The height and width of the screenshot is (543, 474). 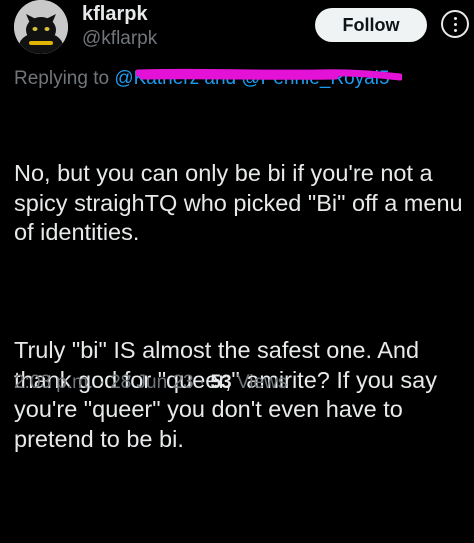 I want to click on tweet-date: 28 Jun 23, so click(x=151, y=382).